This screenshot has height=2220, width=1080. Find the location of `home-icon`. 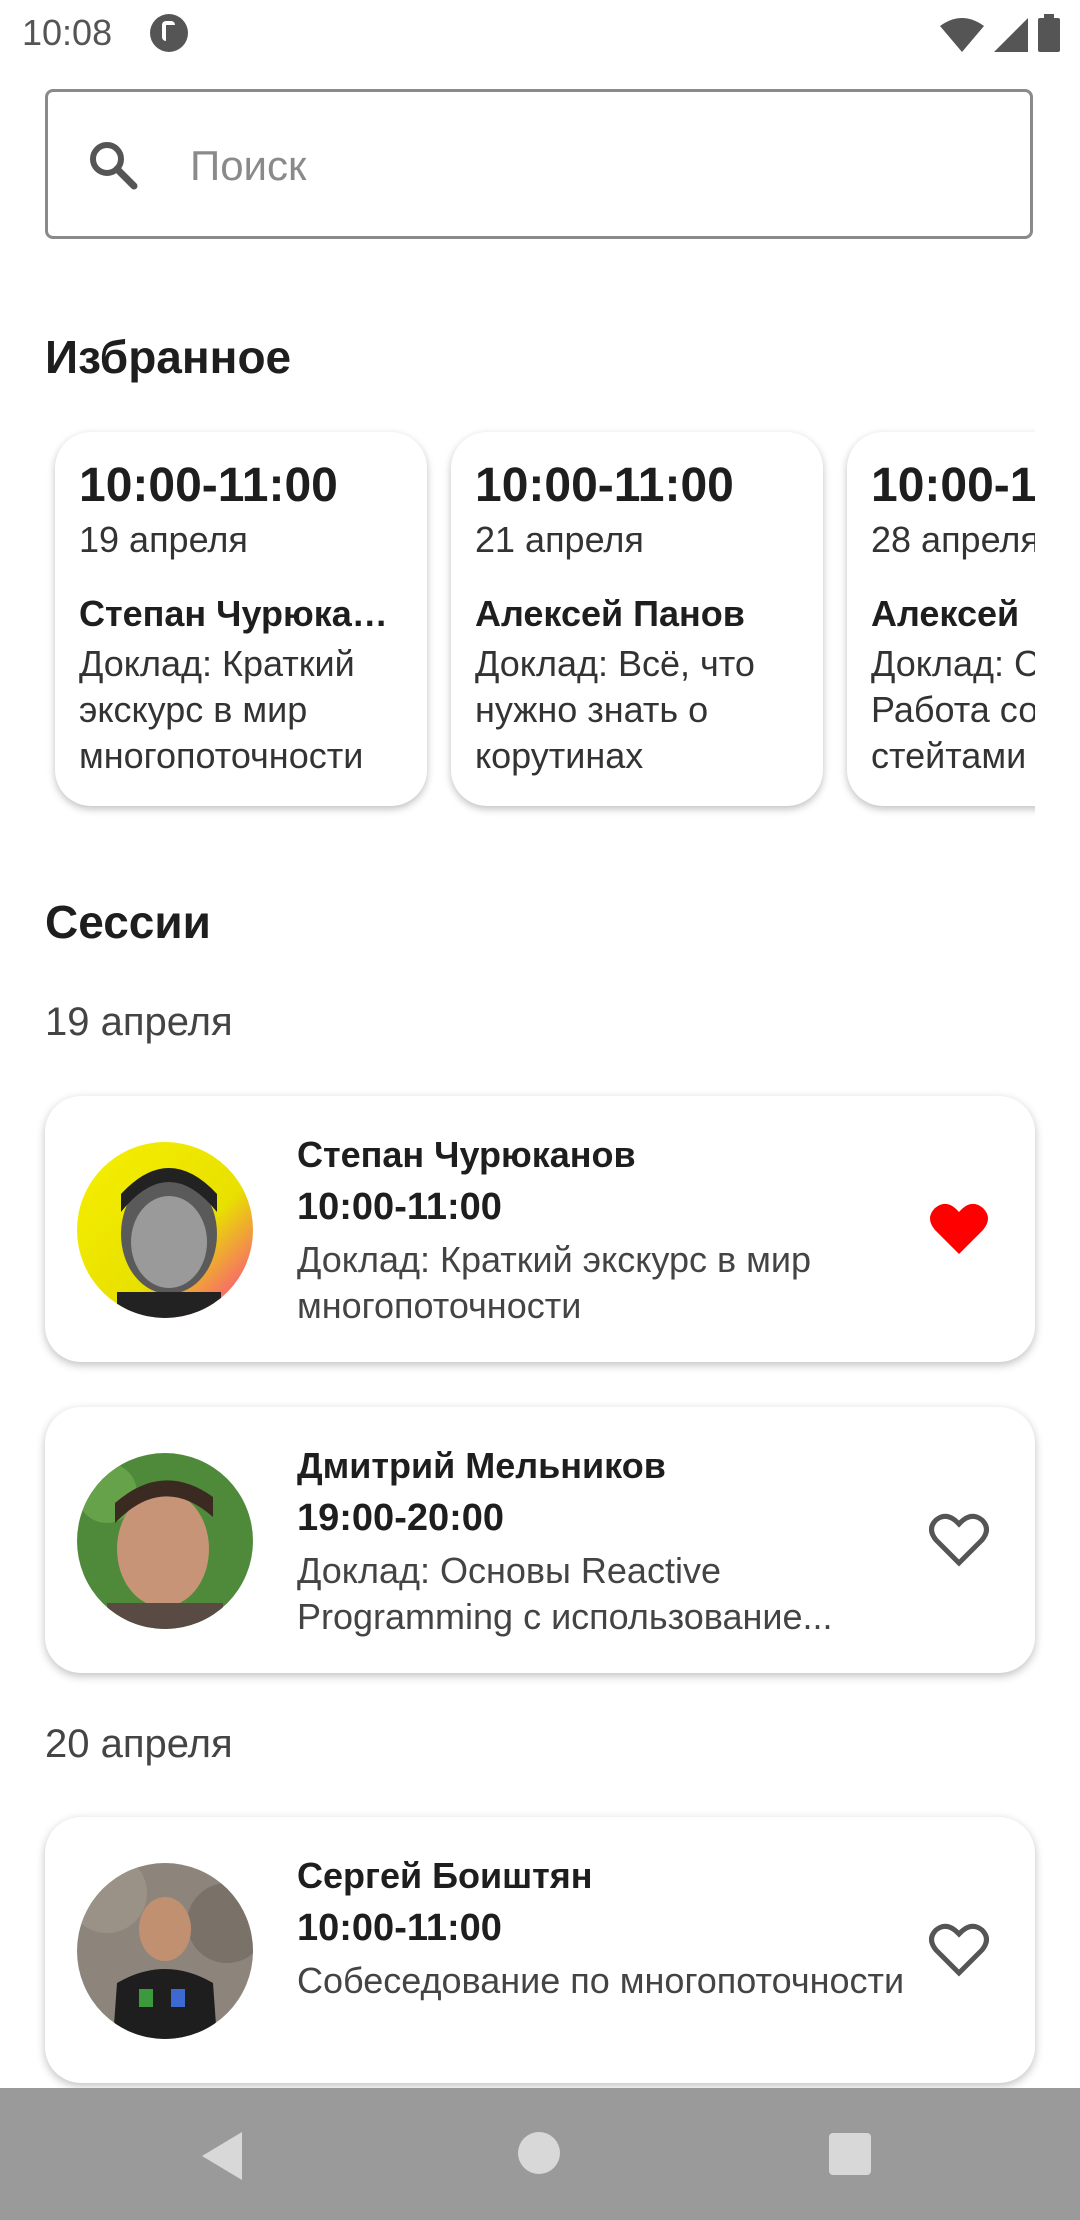

home-icon is located at coordinates (539, 2153).